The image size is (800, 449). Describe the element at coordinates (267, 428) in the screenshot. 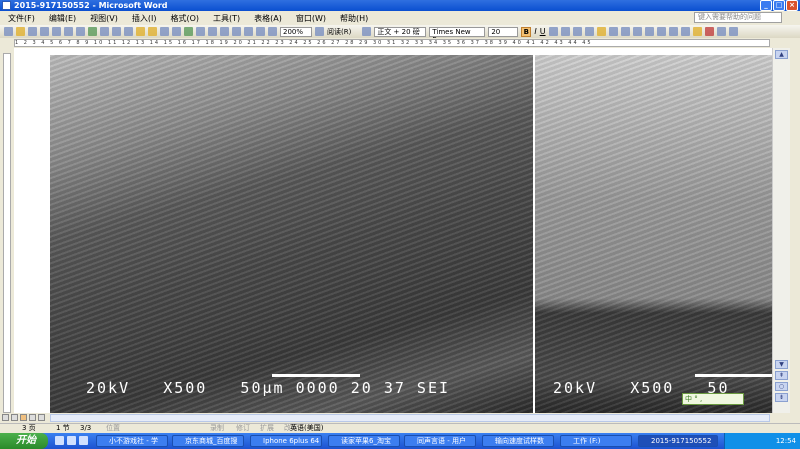

I see `status-ext: 扩展` at that location.